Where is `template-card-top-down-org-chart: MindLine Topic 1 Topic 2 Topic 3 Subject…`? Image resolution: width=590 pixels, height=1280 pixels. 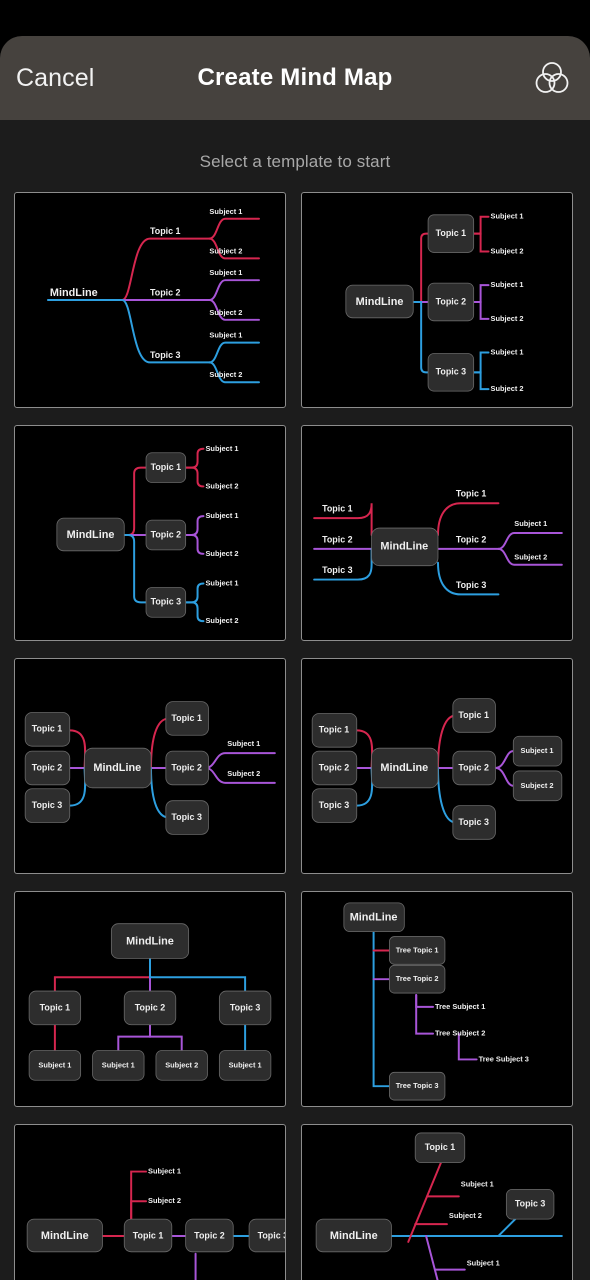 template-card-top-down-org-chart: MindLine Topic 1 Topic 2 Topic 3 Subject… is located at coordinates (150, 999).